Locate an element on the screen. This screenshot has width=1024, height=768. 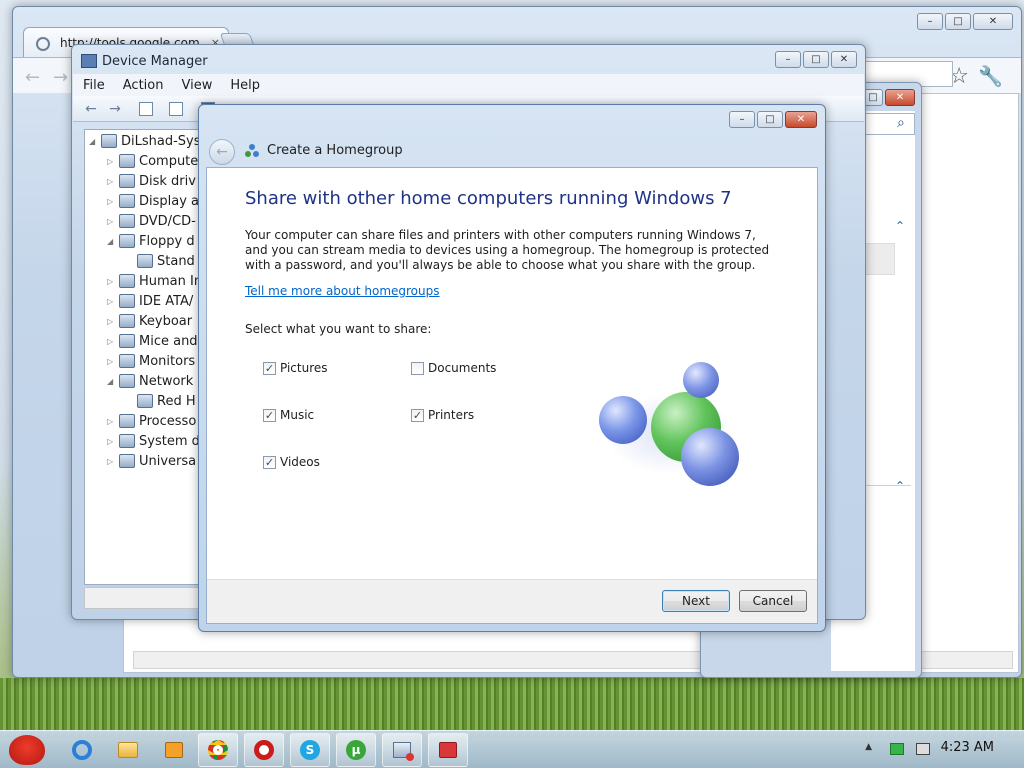
pictures-checkbox: ✓ Pictures is located at coordinates (295, 368).